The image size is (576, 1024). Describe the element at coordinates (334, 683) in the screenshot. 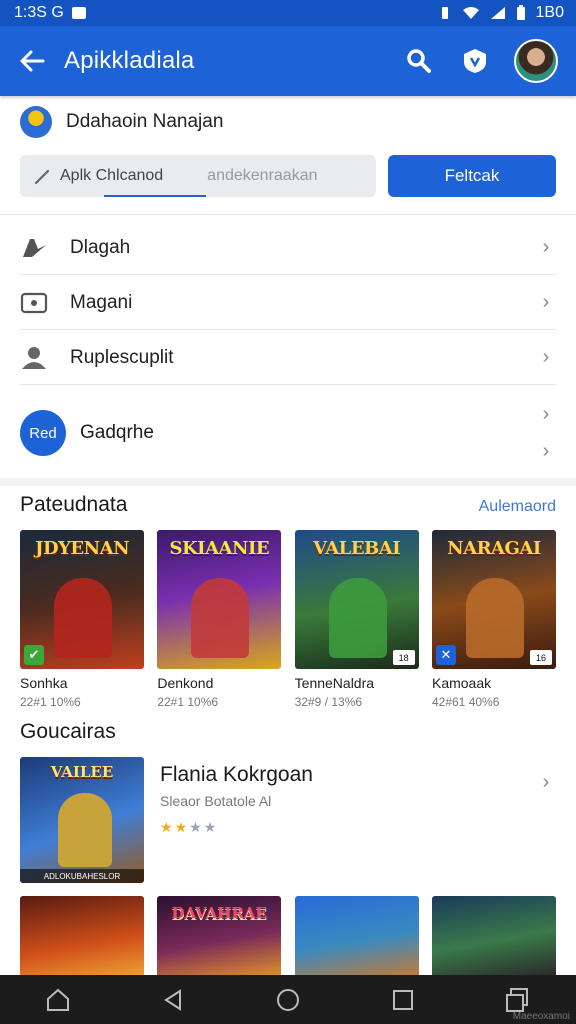

I see `game-name: TenneNaldra` at that location.